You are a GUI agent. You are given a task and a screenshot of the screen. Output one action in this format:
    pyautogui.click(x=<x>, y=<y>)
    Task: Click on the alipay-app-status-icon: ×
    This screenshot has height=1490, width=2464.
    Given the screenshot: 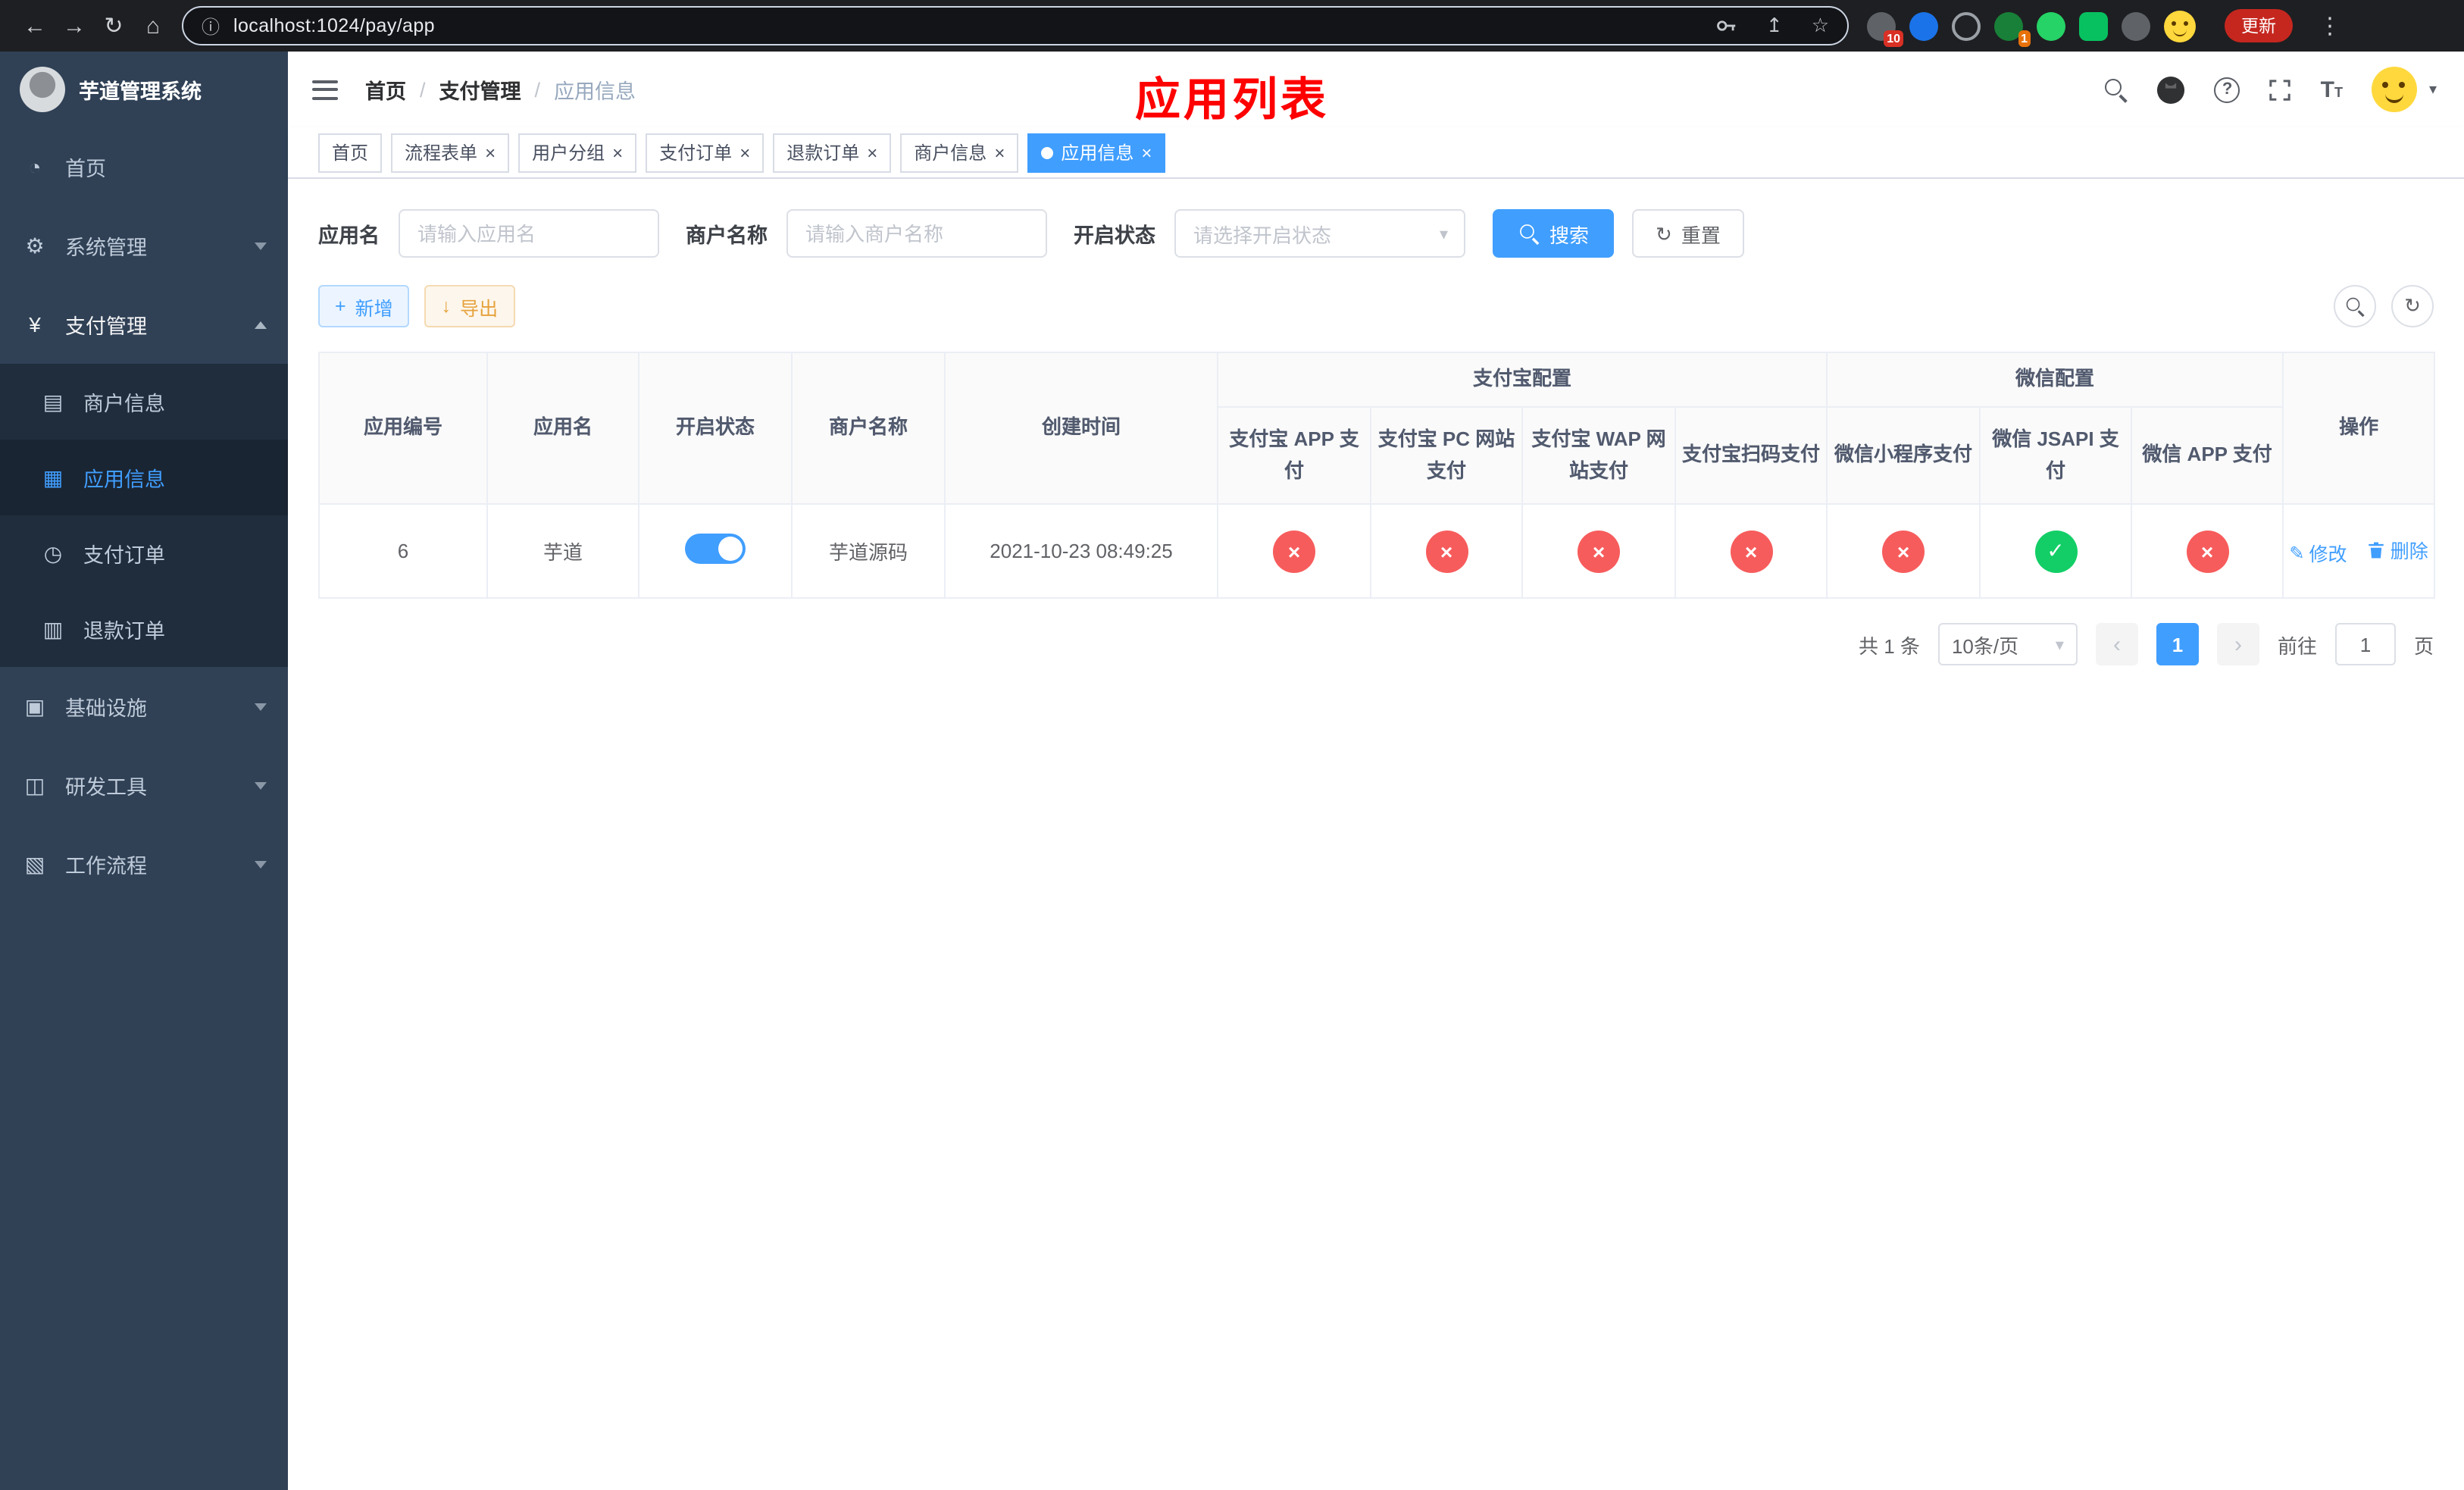 What is the action you would take?
    pyautogui.click(x=1294, y=551)
    